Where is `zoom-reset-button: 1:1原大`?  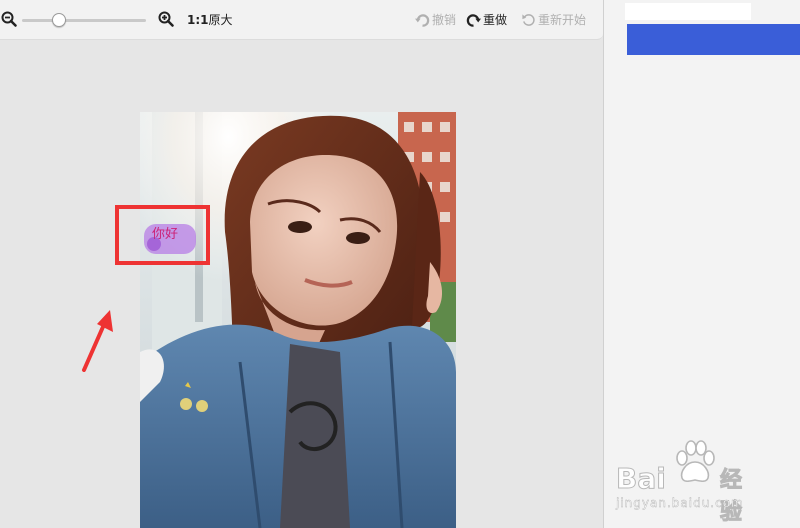 zoom-reset-button: 1:1原大 is located at coordinates (210, 20).